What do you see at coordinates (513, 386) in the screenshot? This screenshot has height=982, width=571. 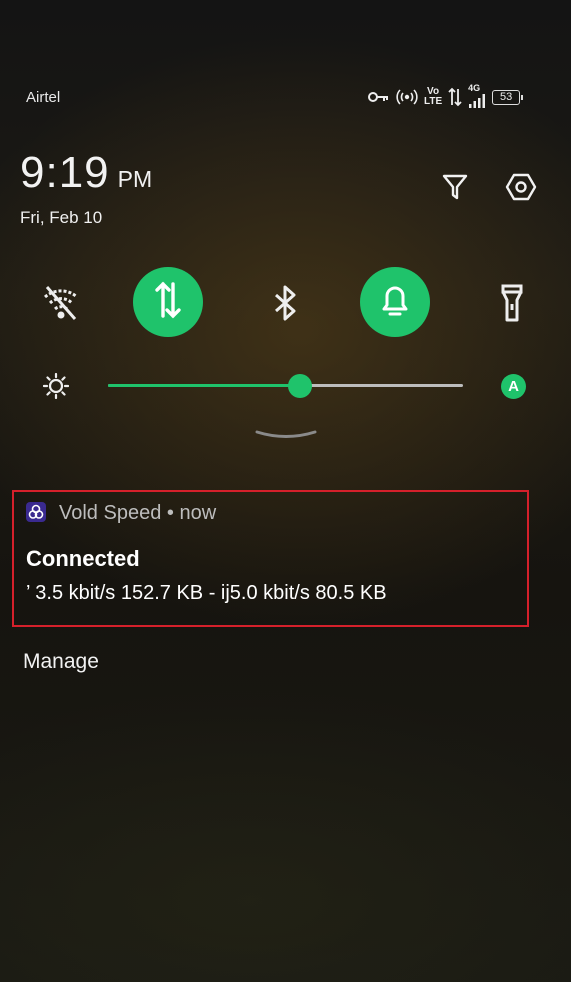 I see `auto-brightness-button: A` at bounding box center [513, 386].